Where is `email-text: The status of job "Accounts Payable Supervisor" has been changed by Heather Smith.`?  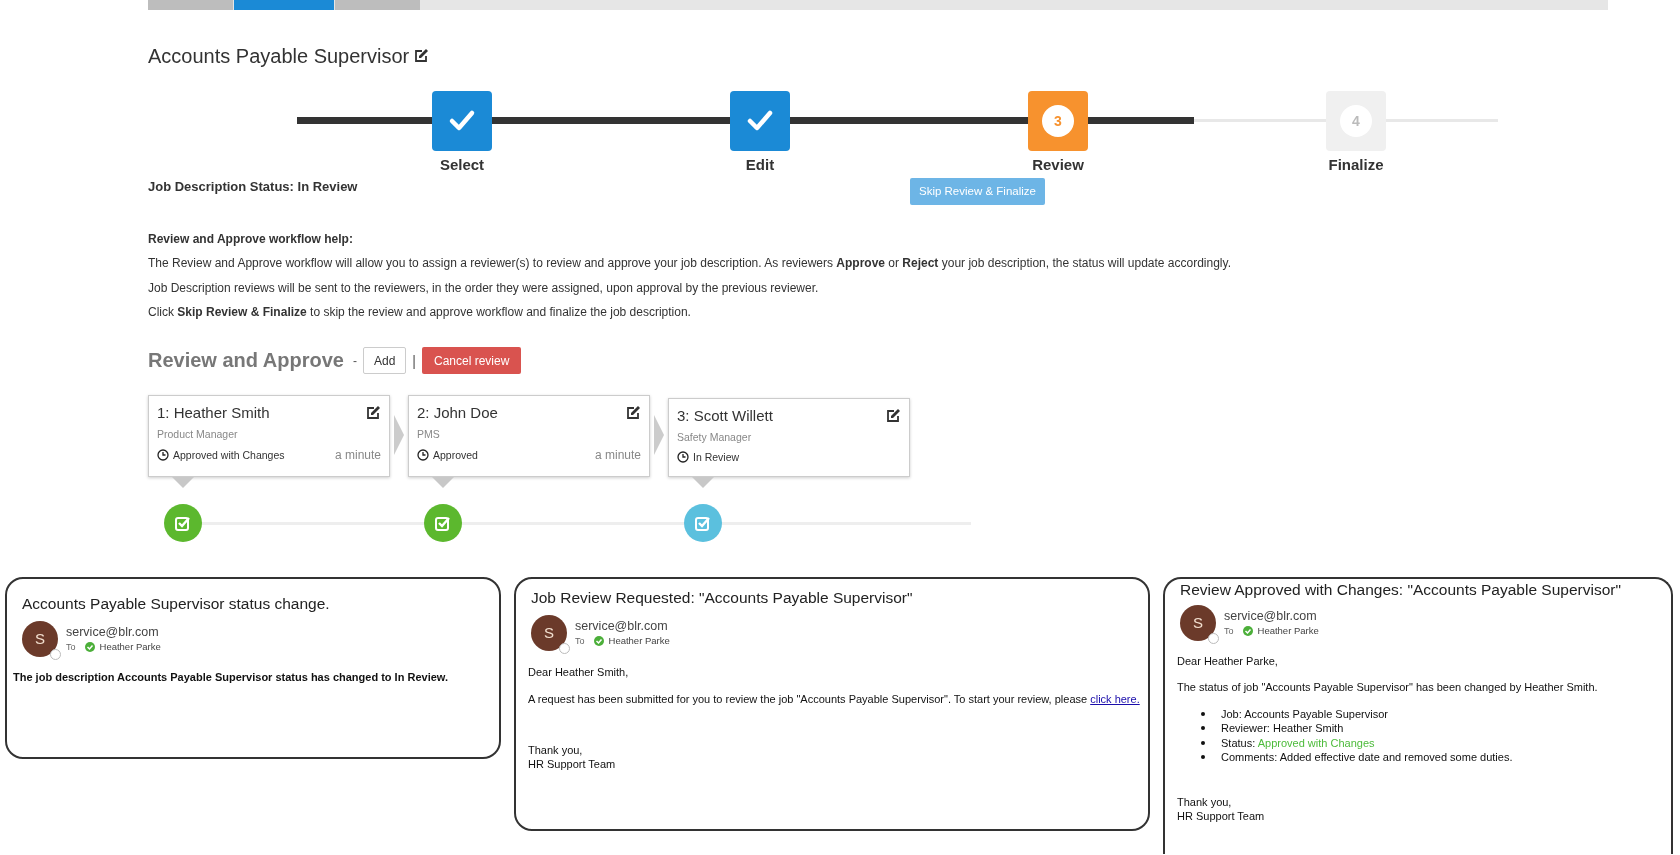
email-text: The status of job "Accounts Payable Supervisor" has been changed by Heather Smith. is located at coordinates (1388, 686).